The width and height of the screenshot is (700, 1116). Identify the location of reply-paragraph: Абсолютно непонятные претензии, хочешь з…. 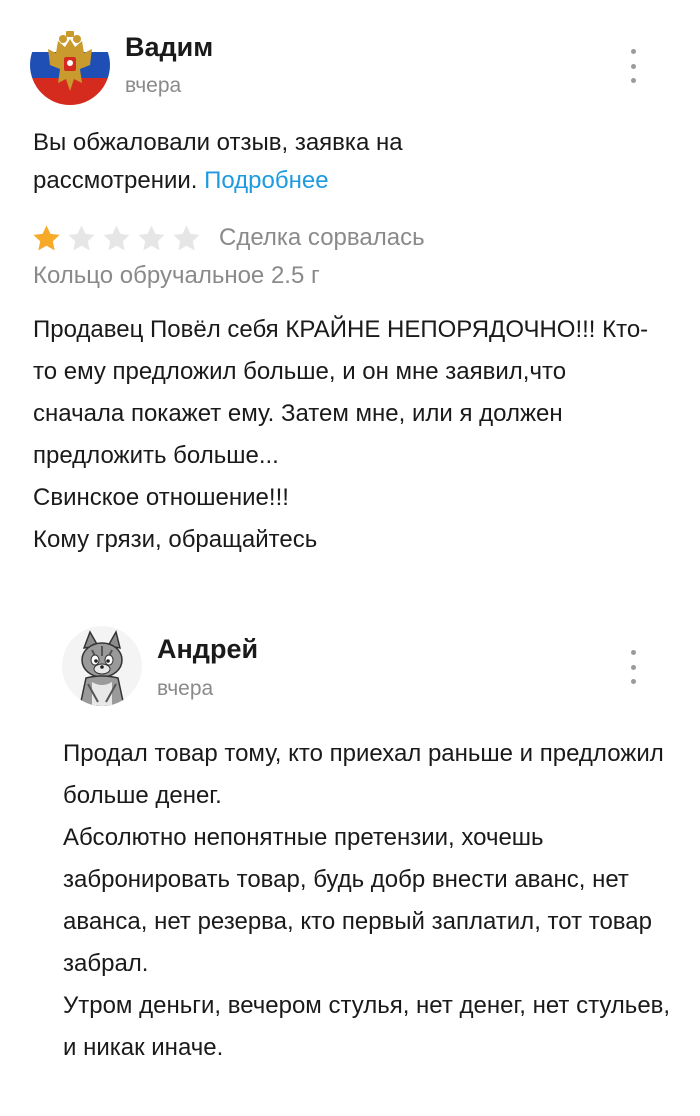
(357, 900).